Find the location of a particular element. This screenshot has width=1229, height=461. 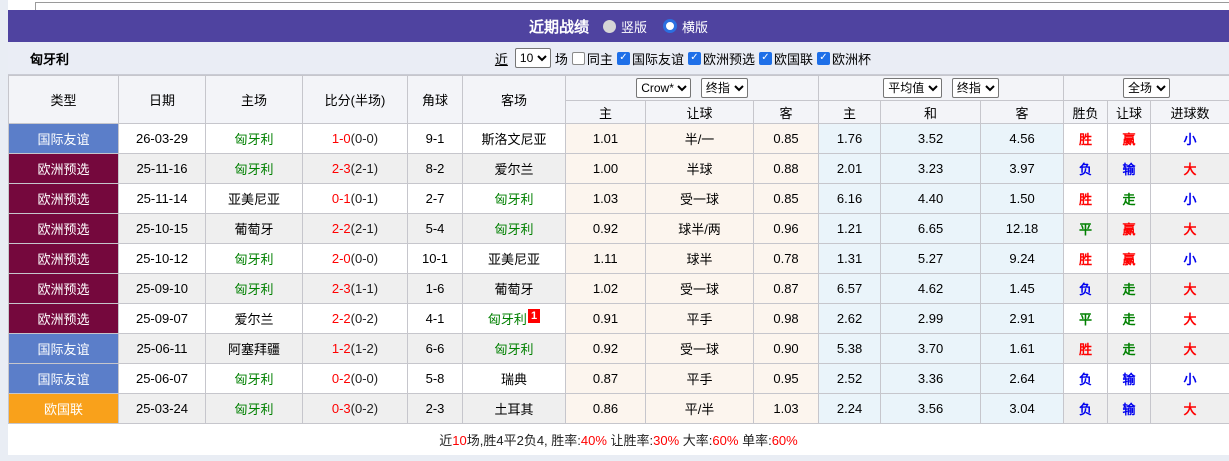

half-time-score: (0-1) is located at coordinates (364, 198).